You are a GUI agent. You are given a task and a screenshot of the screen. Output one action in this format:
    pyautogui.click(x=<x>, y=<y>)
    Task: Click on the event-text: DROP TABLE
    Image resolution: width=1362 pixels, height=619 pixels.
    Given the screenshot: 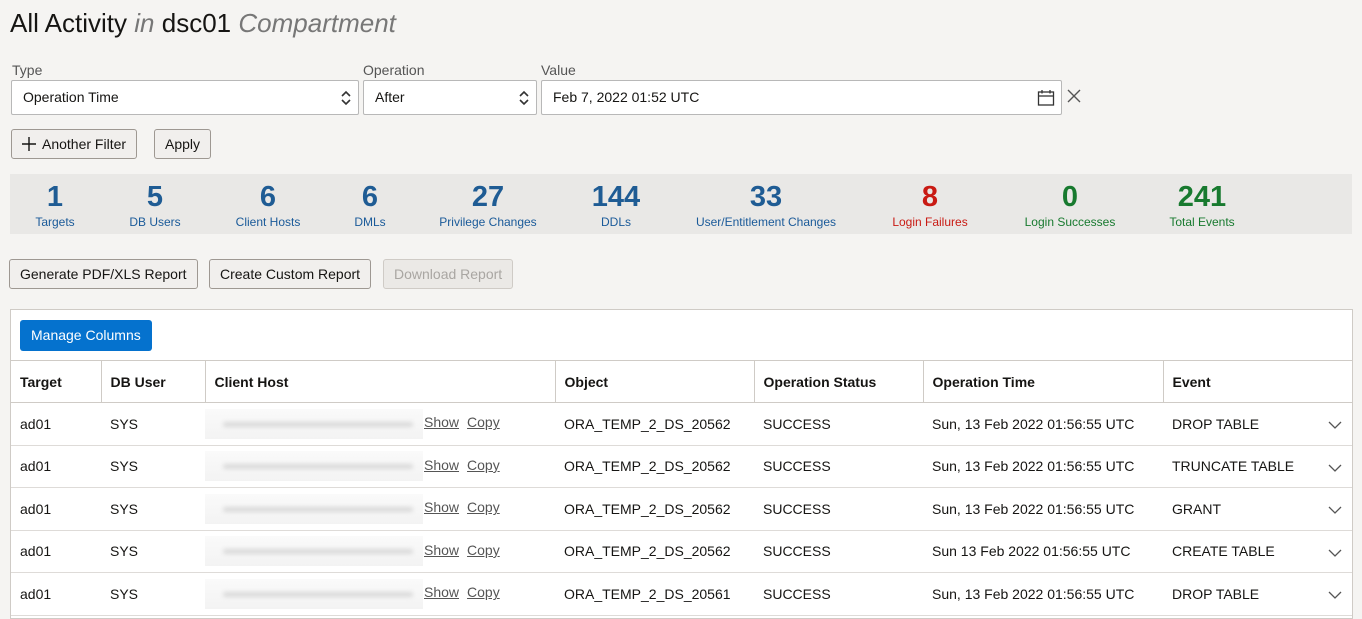 What is the action you would take?
    pyautogui.click(x=1216, y=593)
    